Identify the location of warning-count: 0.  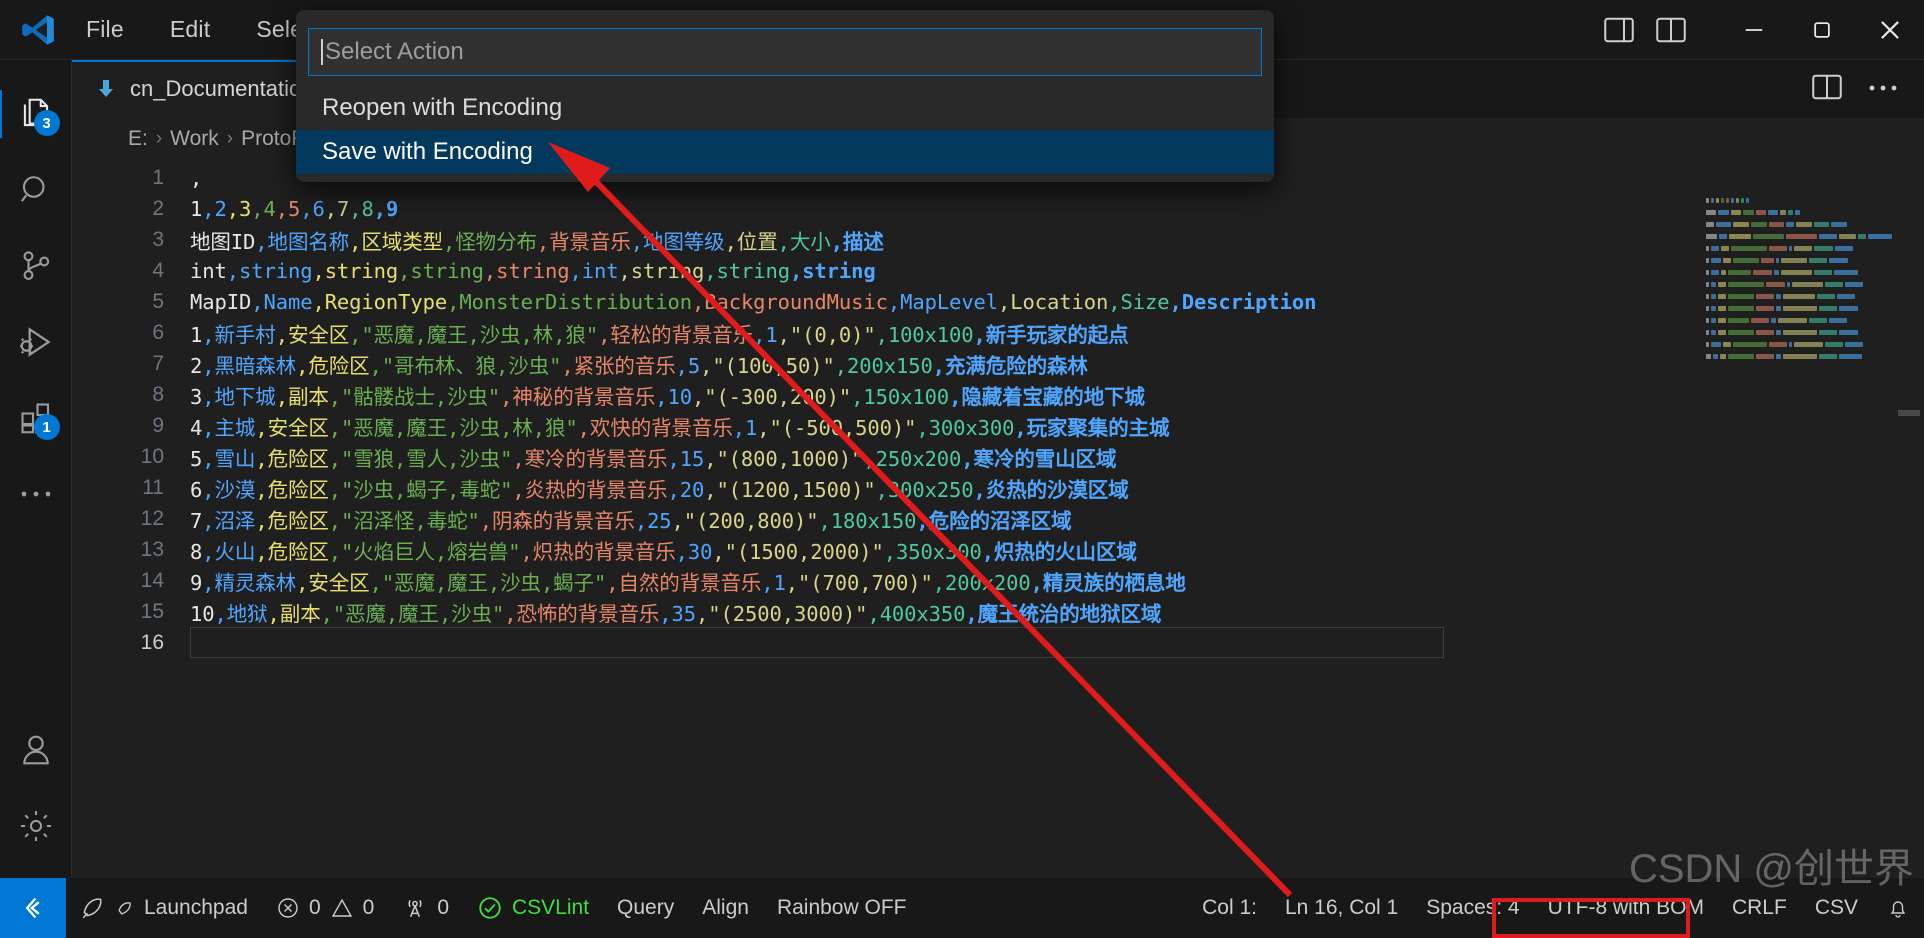
(368, 907).